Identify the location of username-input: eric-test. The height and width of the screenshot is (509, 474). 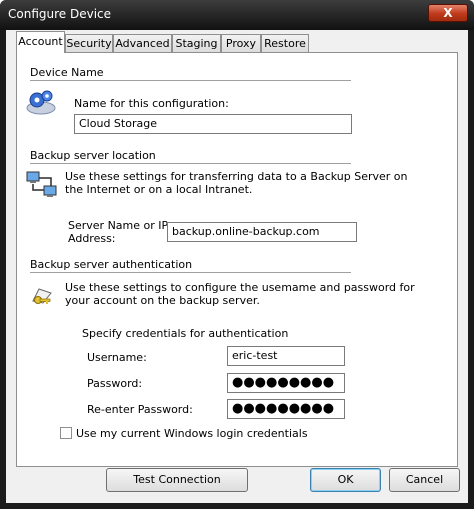
(286, 356).